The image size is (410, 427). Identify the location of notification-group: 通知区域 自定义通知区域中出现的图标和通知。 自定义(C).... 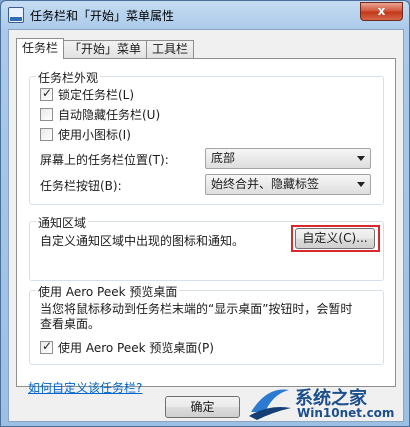
(206, 247).